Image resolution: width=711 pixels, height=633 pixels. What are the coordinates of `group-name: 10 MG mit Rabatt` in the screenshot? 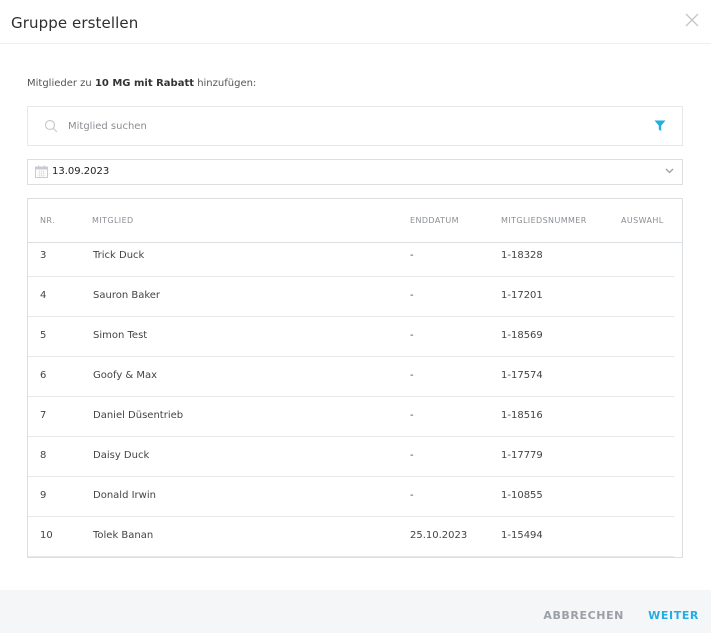 It's located at (144, 83).